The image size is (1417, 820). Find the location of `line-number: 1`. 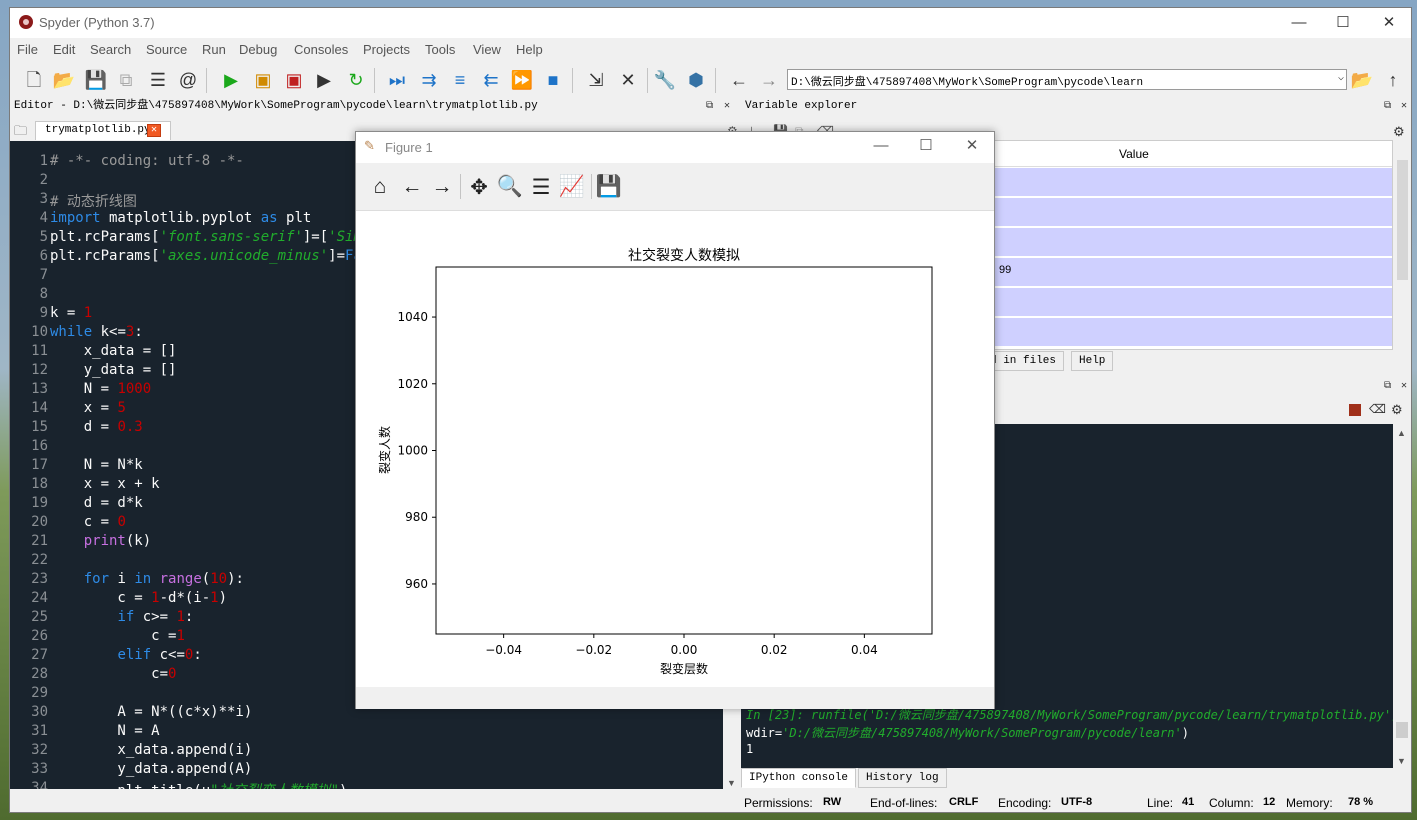

line-number: 1 is located at coordinates (43, 161).